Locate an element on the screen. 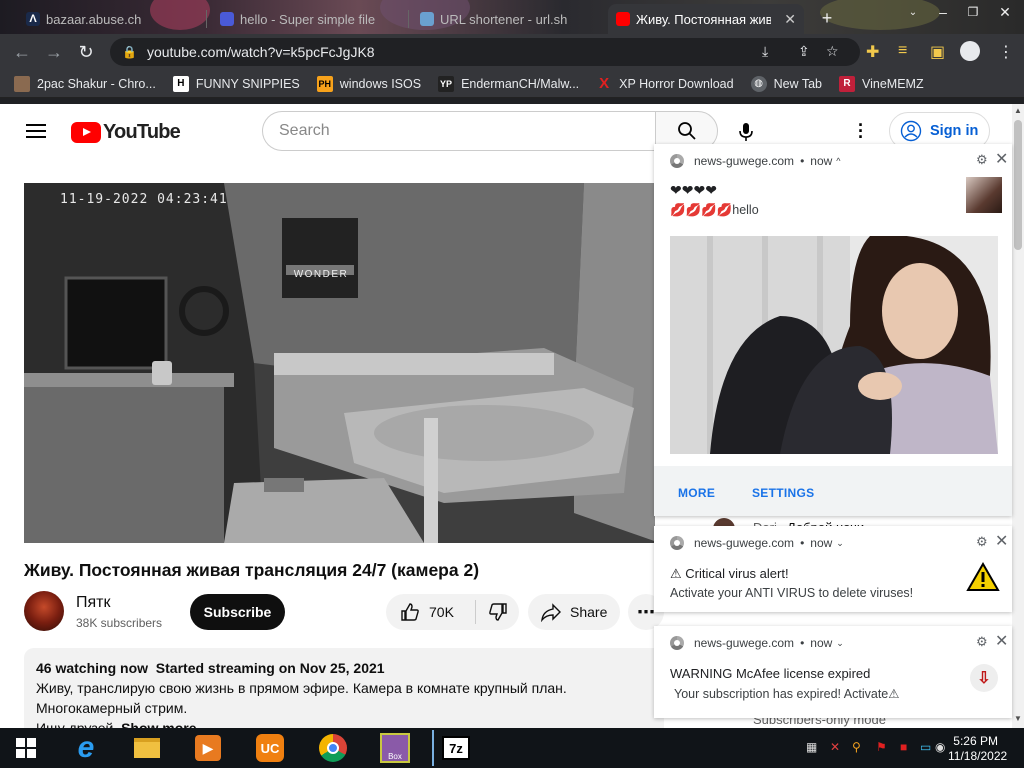 The image size is (1024, 768). poster-text: WONDER is located at coordinates (321, 274).